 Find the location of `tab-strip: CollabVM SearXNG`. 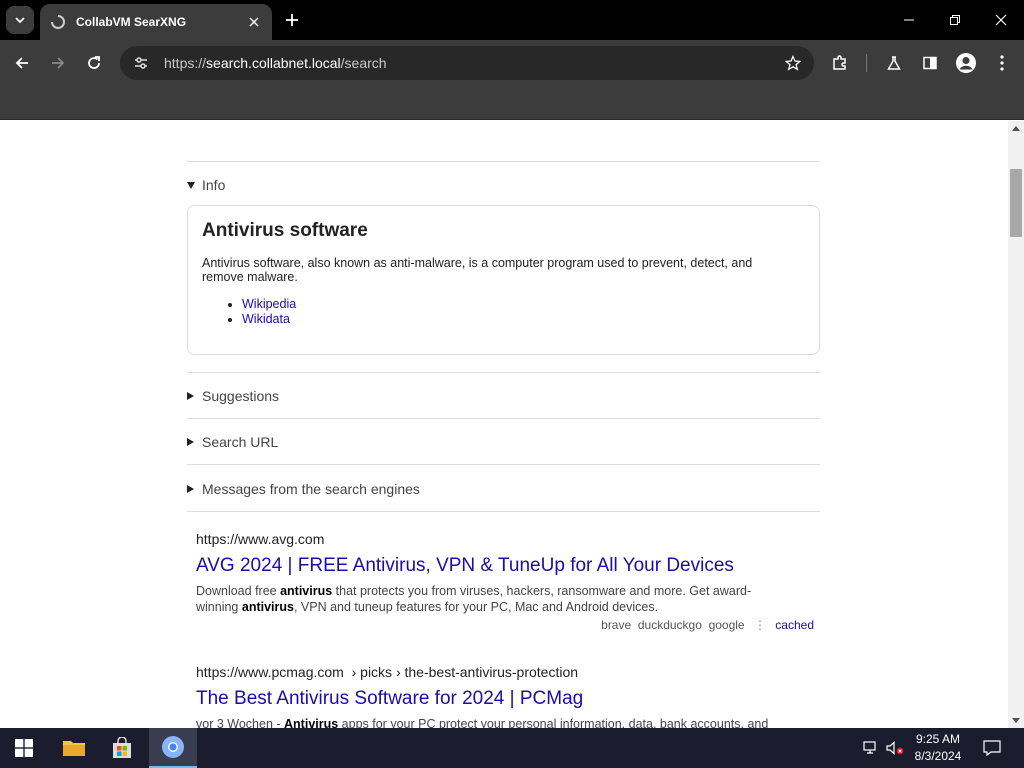

tab-strip: CollabVM SearXNG is located at coordinates (512, 20).